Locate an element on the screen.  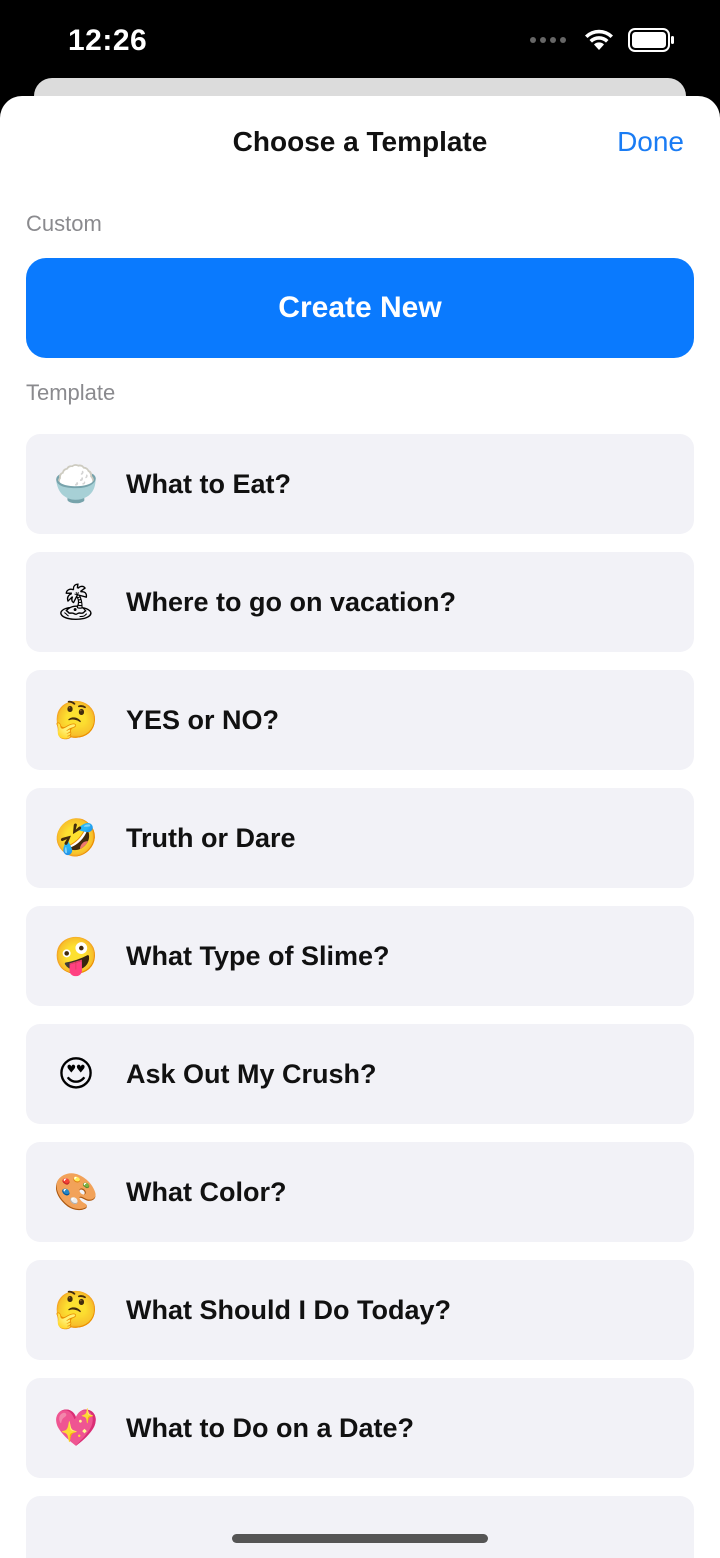
custom-section-label: Custom is located at coordinates (64, 223).